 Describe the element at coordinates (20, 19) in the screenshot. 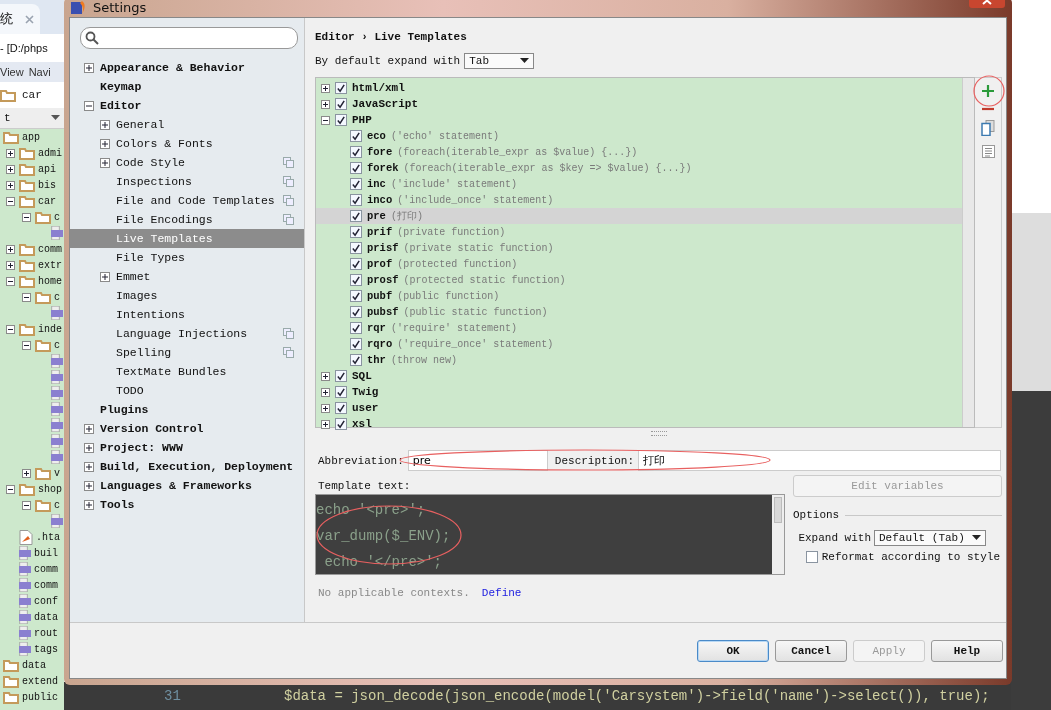

I see `editor-tab: 统` at that location.